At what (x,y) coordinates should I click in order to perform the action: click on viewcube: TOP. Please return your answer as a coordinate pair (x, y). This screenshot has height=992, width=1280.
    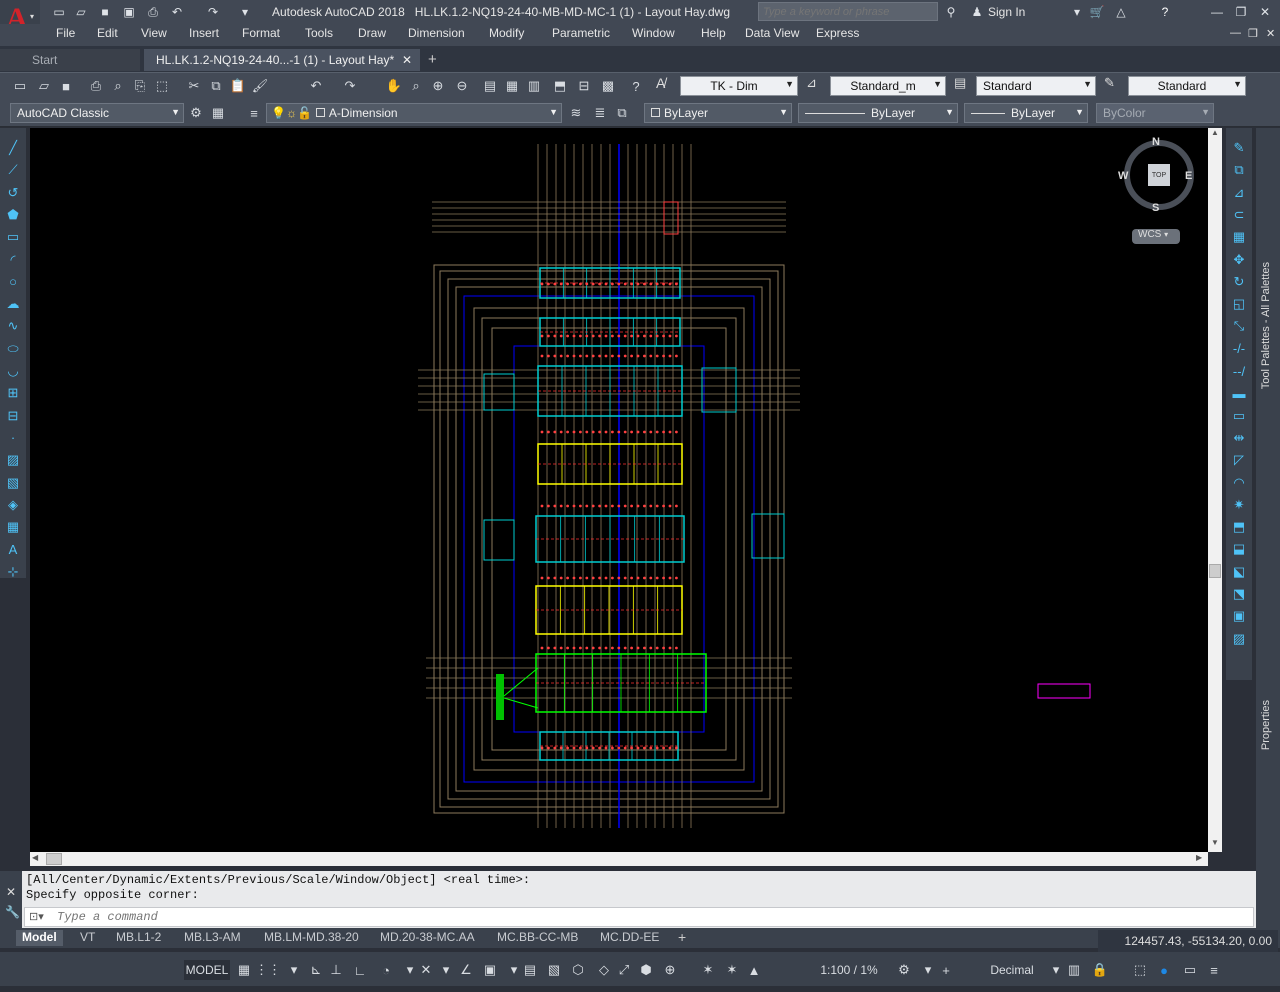
    Looking at the image, I should click on (1159, 175).